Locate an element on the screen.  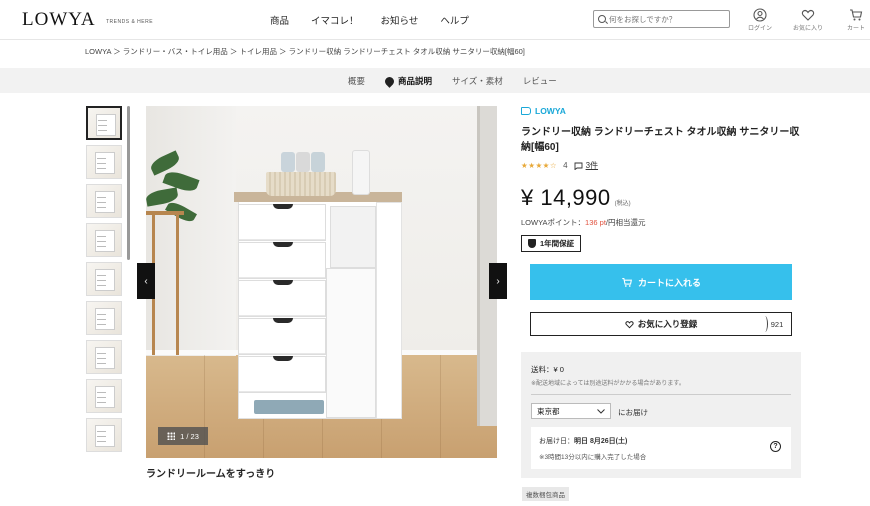
warranty-badge: 1年間保証 is located at coordinates (551, 243).